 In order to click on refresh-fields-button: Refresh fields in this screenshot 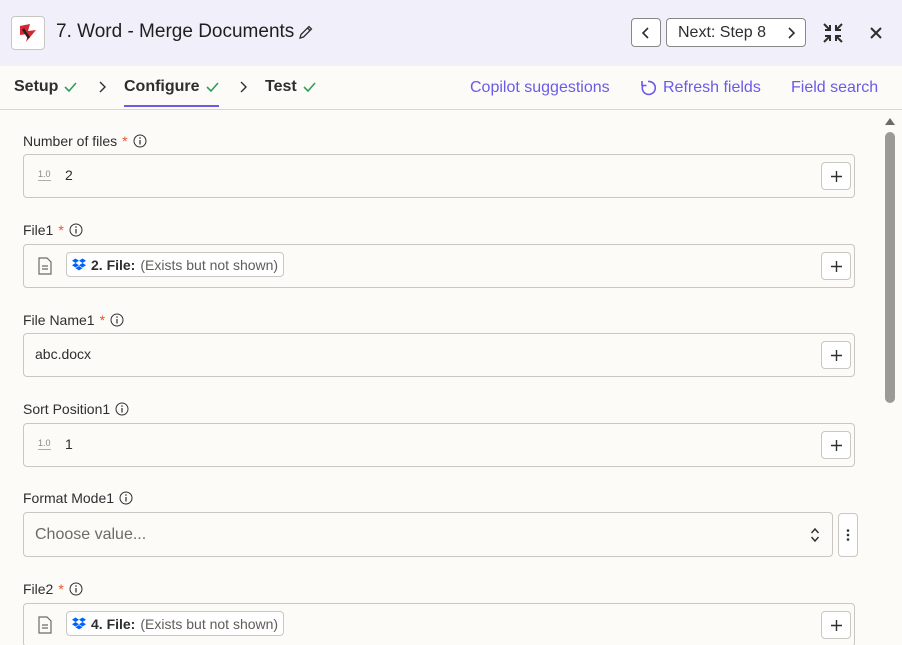, I will do `click(700, 88)`.